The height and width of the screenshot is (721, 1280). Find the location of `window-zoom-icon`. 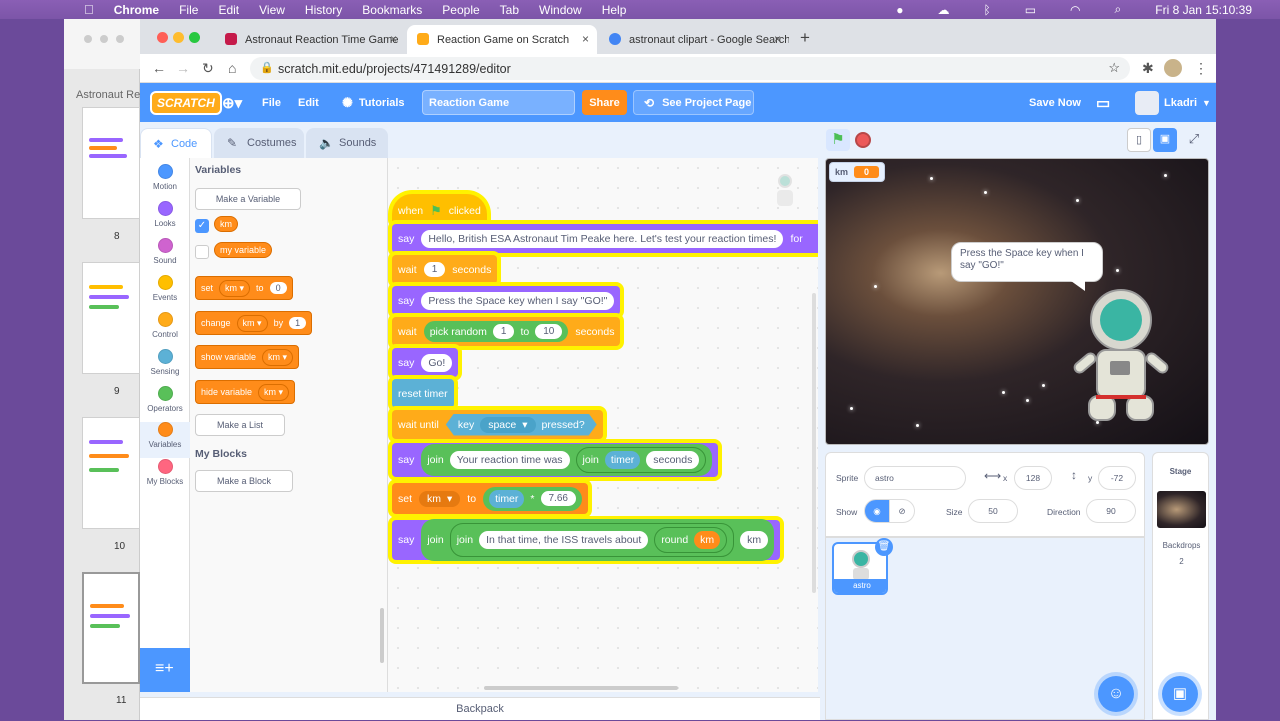

window-zoom-icon is located at coordinates (120, 39).